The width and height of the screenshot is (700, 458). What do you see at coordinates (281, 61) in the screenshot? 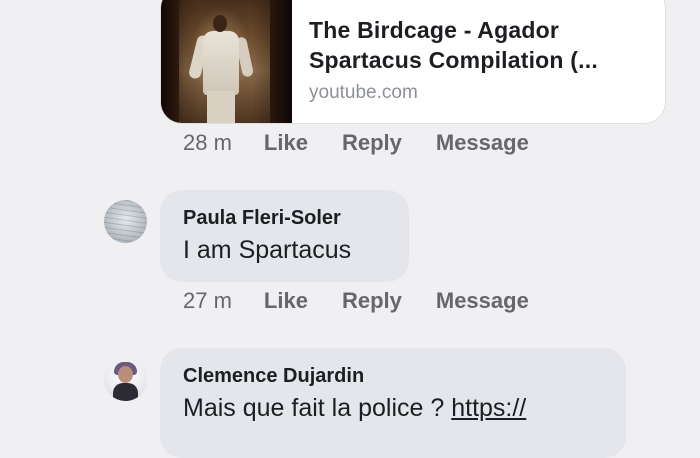
I see `thumbnail-curtain-right` at bounding box center [281, 61].